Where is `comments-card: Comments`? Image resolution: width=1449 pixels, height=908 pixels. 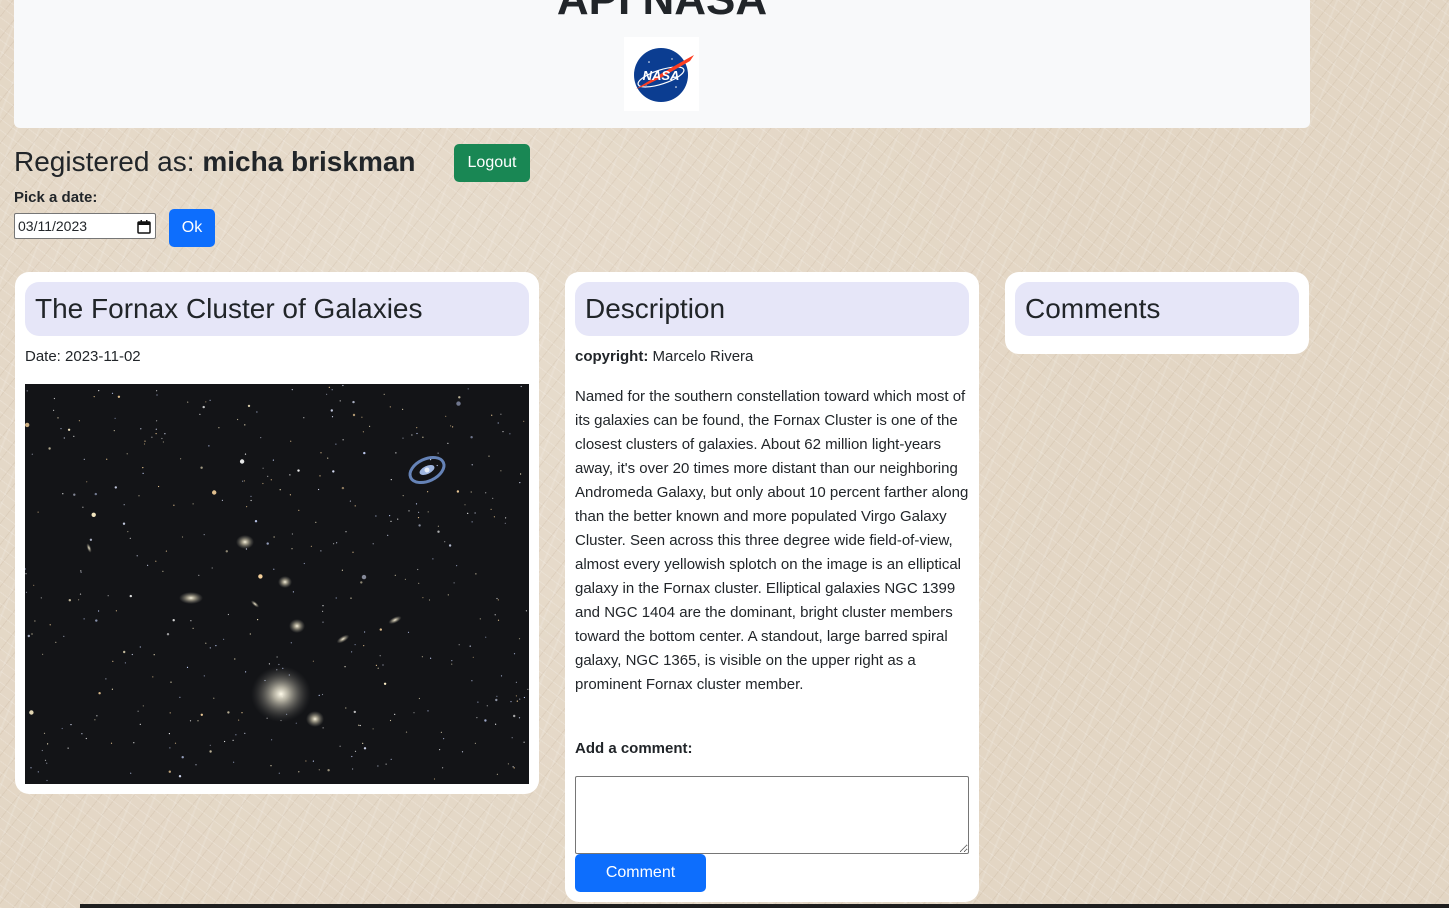 comments-card: Comments is located at coordinates (1157, 313).